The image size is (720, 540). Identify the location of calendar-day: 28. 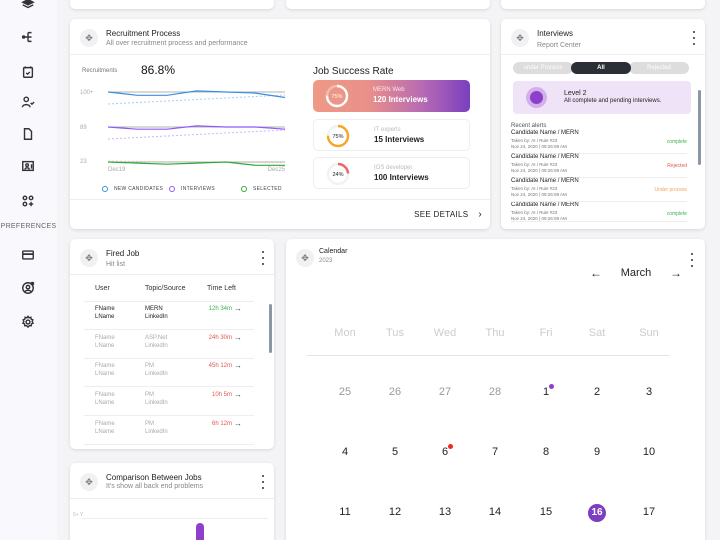
(495, 392).